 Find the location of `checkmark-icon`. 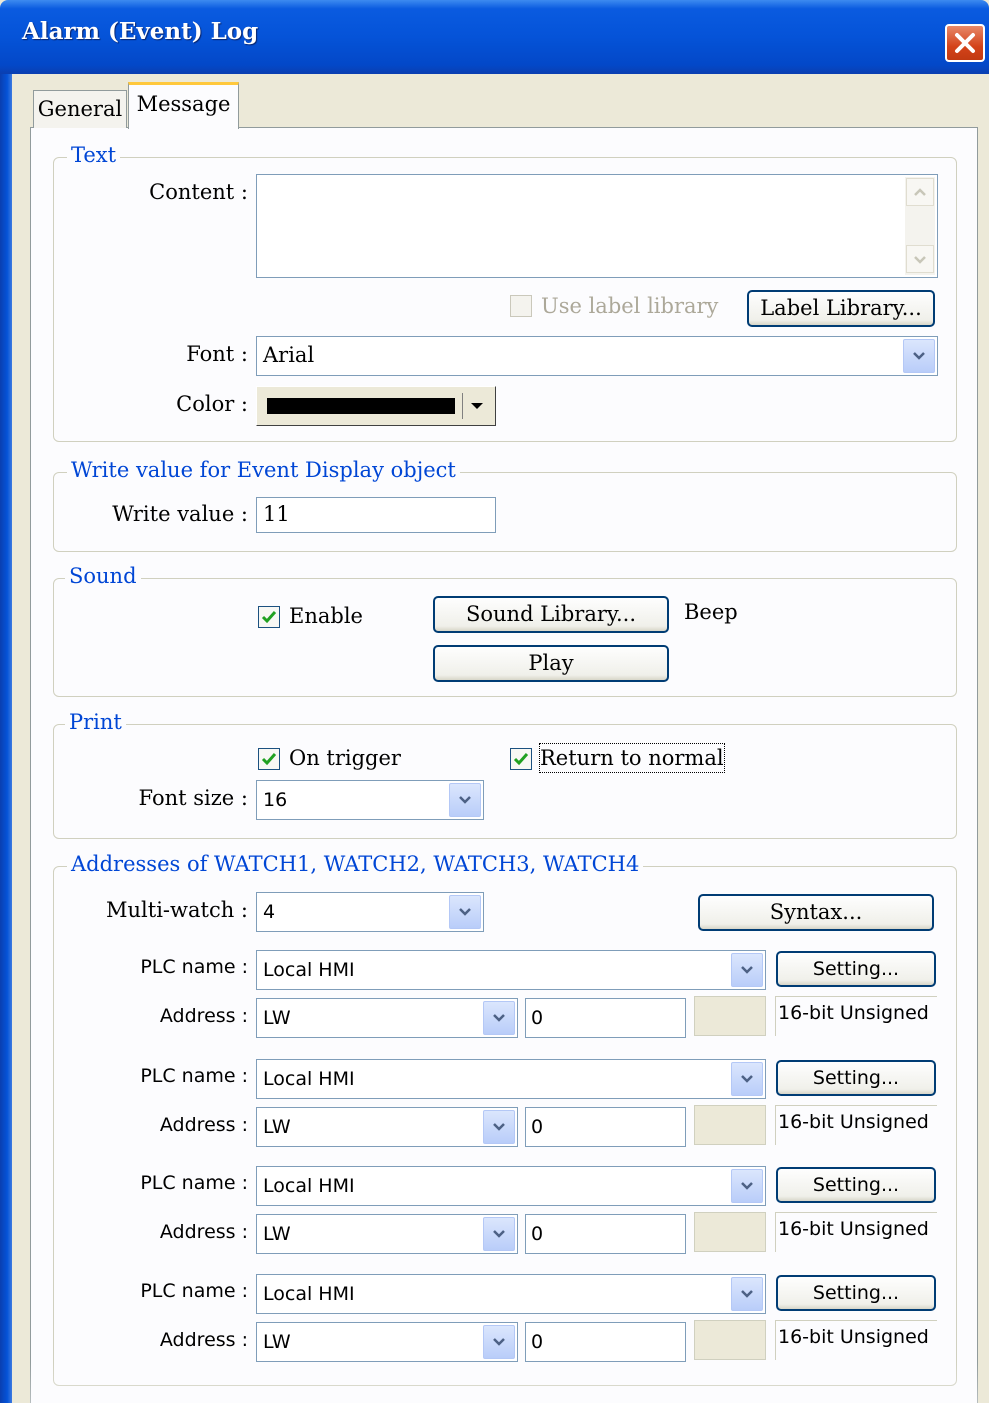

checkmark-icon is located at coordinates (269, 759).